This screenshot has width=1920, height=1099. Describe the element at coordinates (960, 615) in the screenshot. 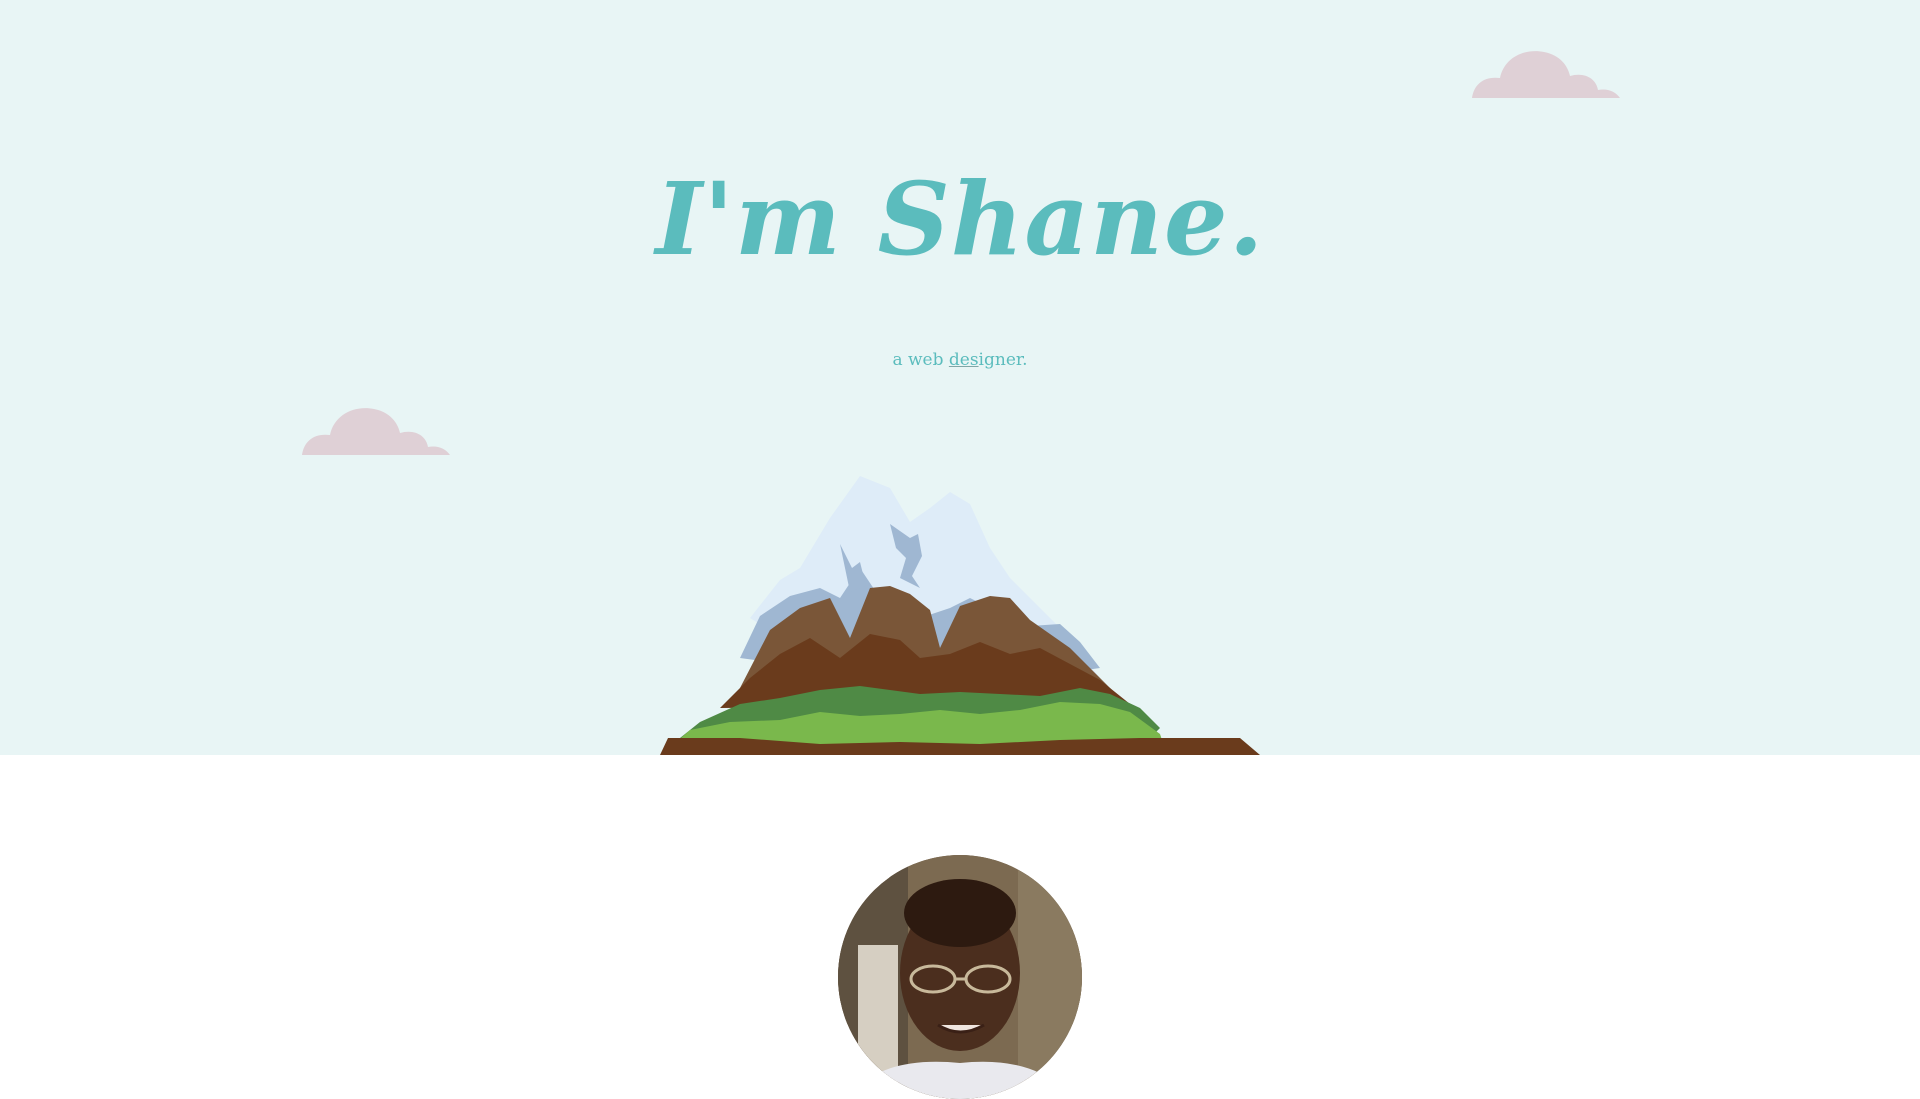

I see `mountain-illustration` at that location.